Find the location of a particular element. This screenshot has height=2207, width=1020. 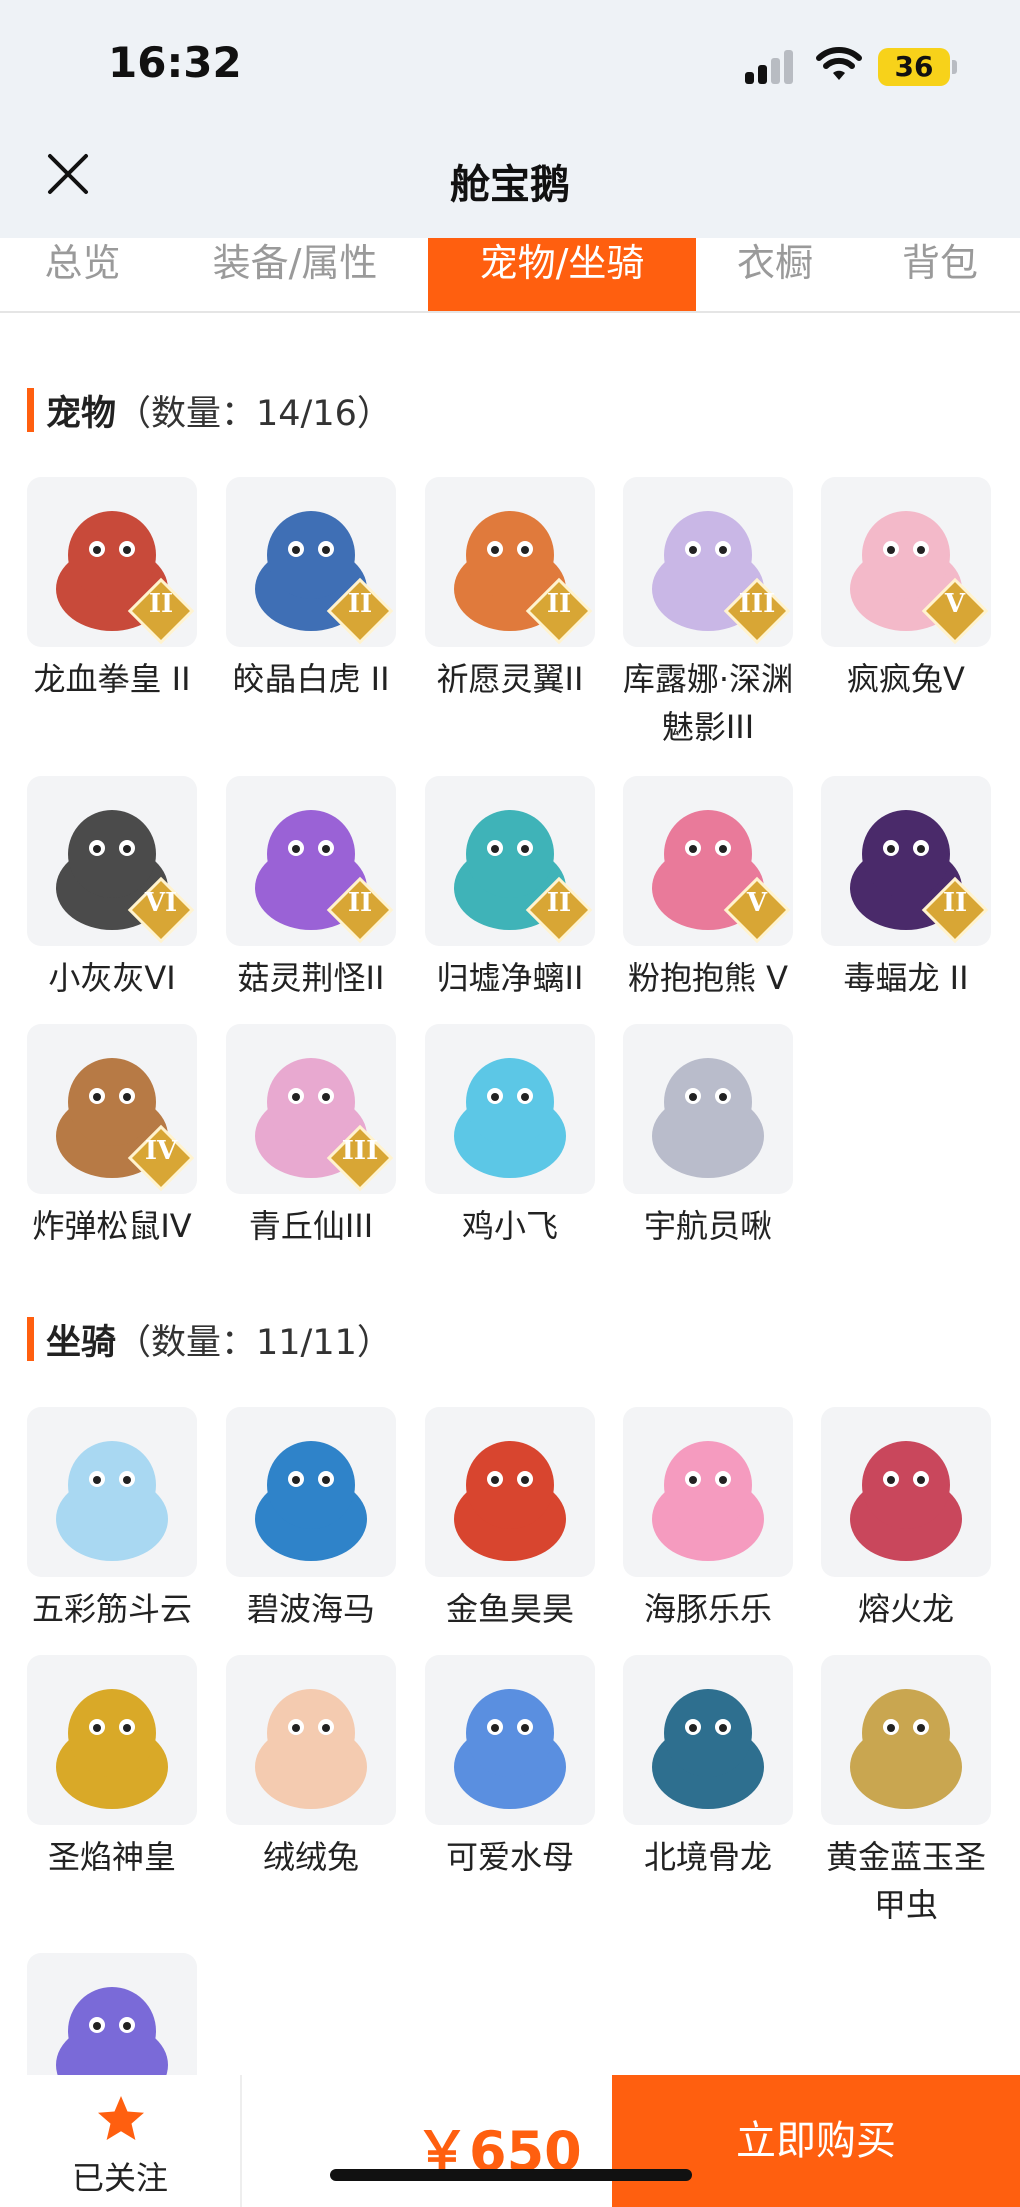

status-bar: 16:32 36 is located at coordinates (510, 65).